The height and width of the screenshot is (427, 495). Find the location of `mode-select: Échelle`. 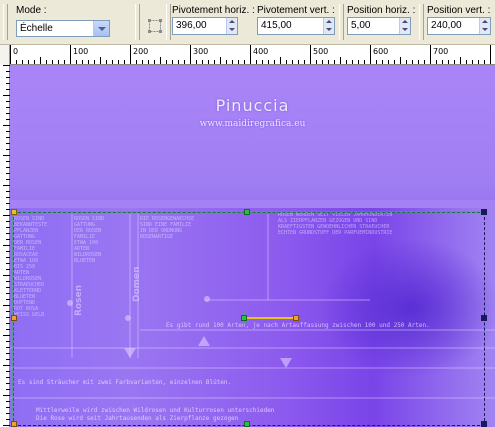

mode-select: Échelle is located at coordinates (63, 28).